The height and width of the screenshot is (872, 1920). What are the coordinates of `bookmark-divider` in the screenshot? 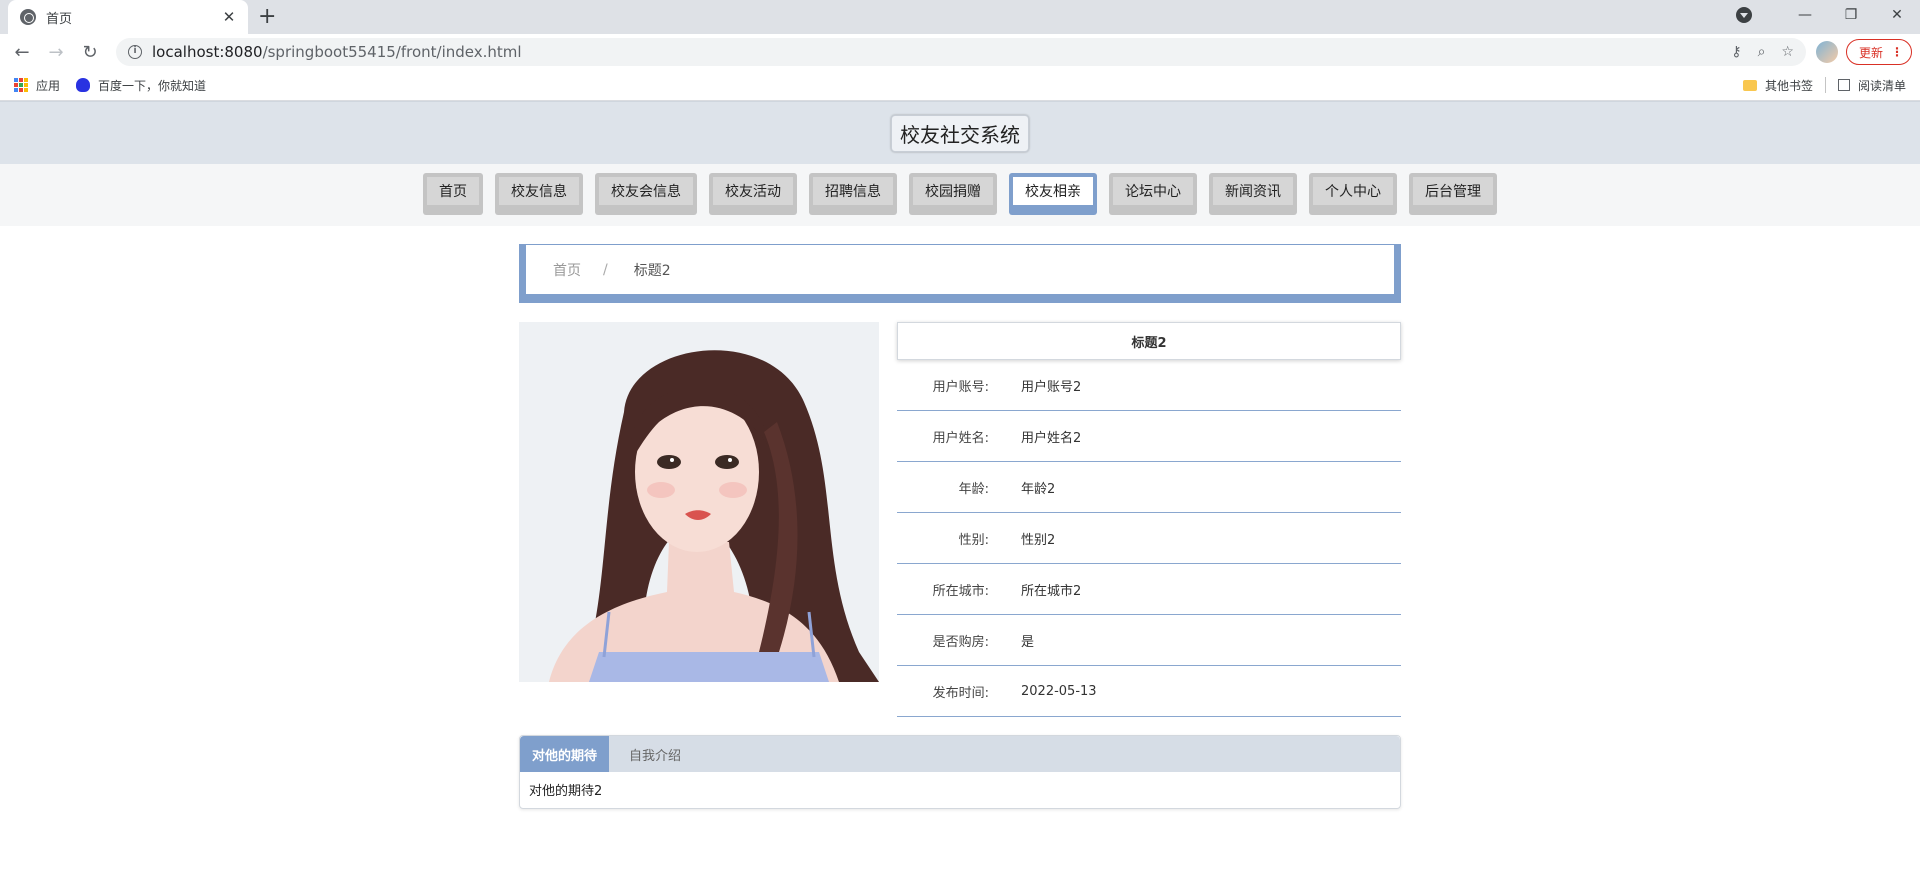 It's located at (1825, 85).